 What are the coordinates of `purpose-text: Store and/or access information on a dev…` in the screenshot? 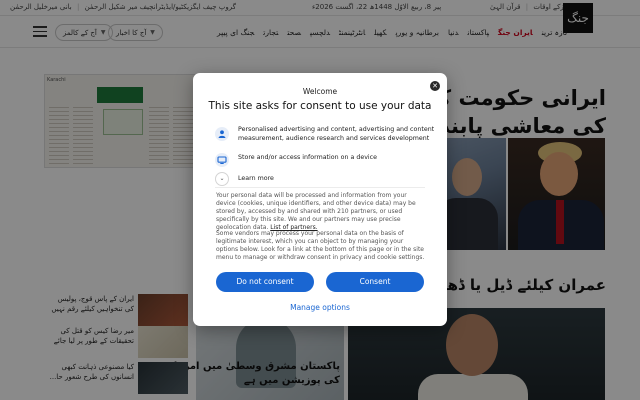 It's located at (308, 157).